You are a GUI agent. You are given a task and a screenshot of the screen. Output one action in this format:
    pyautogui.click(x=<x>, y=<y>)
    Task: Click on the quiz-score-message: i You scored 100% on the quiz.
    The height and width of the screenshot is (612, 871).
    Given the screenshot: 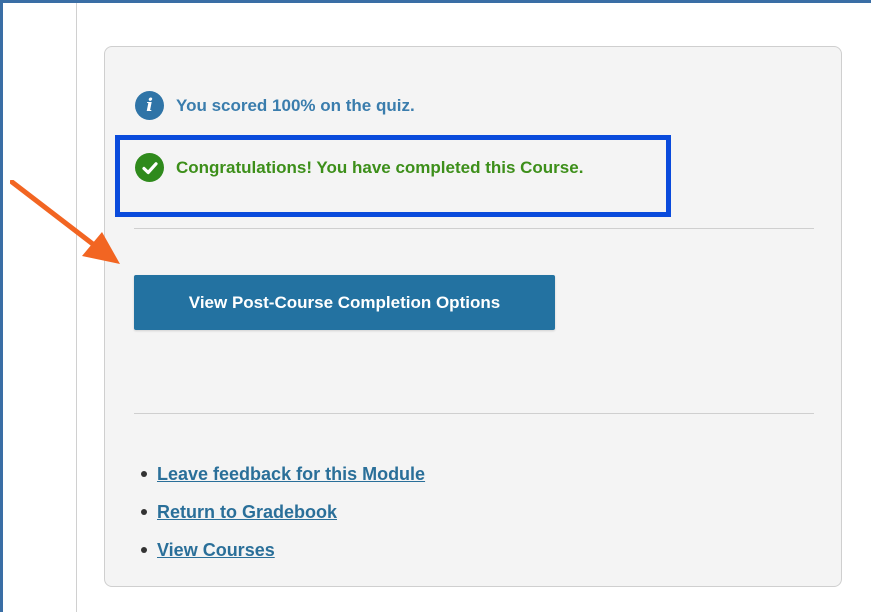 What is the action you would take?
    pyautogui.click(x=275, y=105)
    